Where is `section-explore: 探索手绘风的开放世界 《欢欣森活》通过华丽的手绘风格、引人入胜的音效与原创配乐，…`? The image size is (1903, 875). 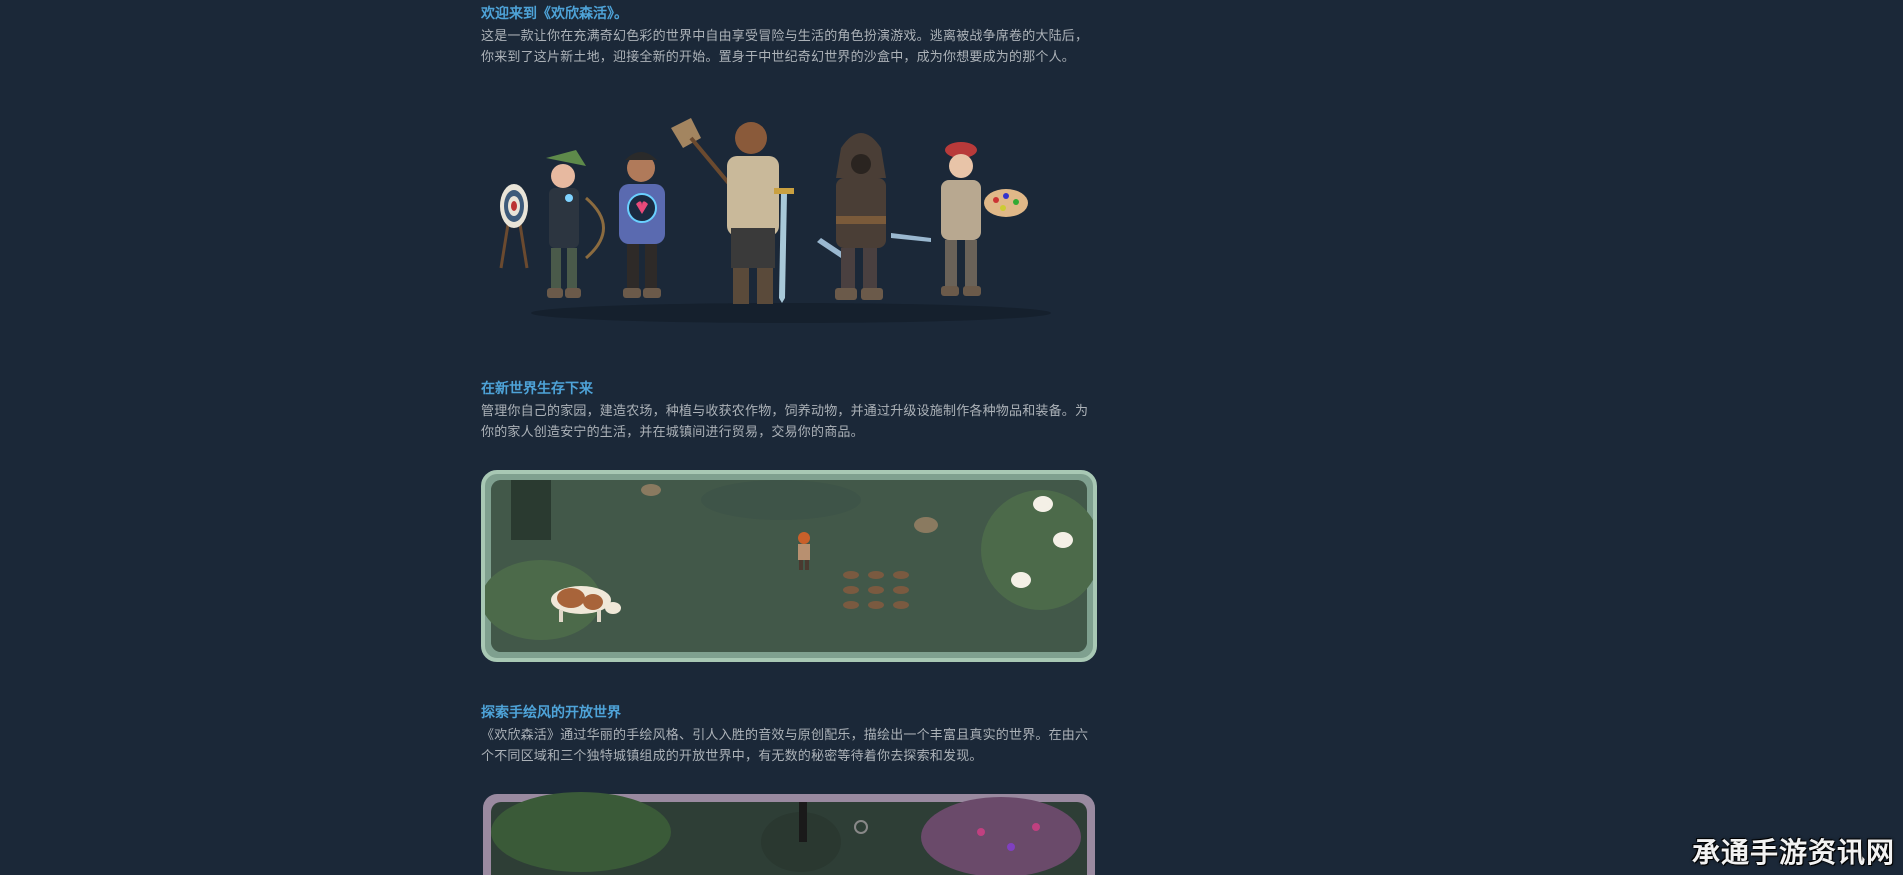
section-explore: 探索手绘风的开放世界 《欢欣森活》通过华丽的手绘风格、引人入胜的音效与原创配乐，… is located at coordinates (791, 735).